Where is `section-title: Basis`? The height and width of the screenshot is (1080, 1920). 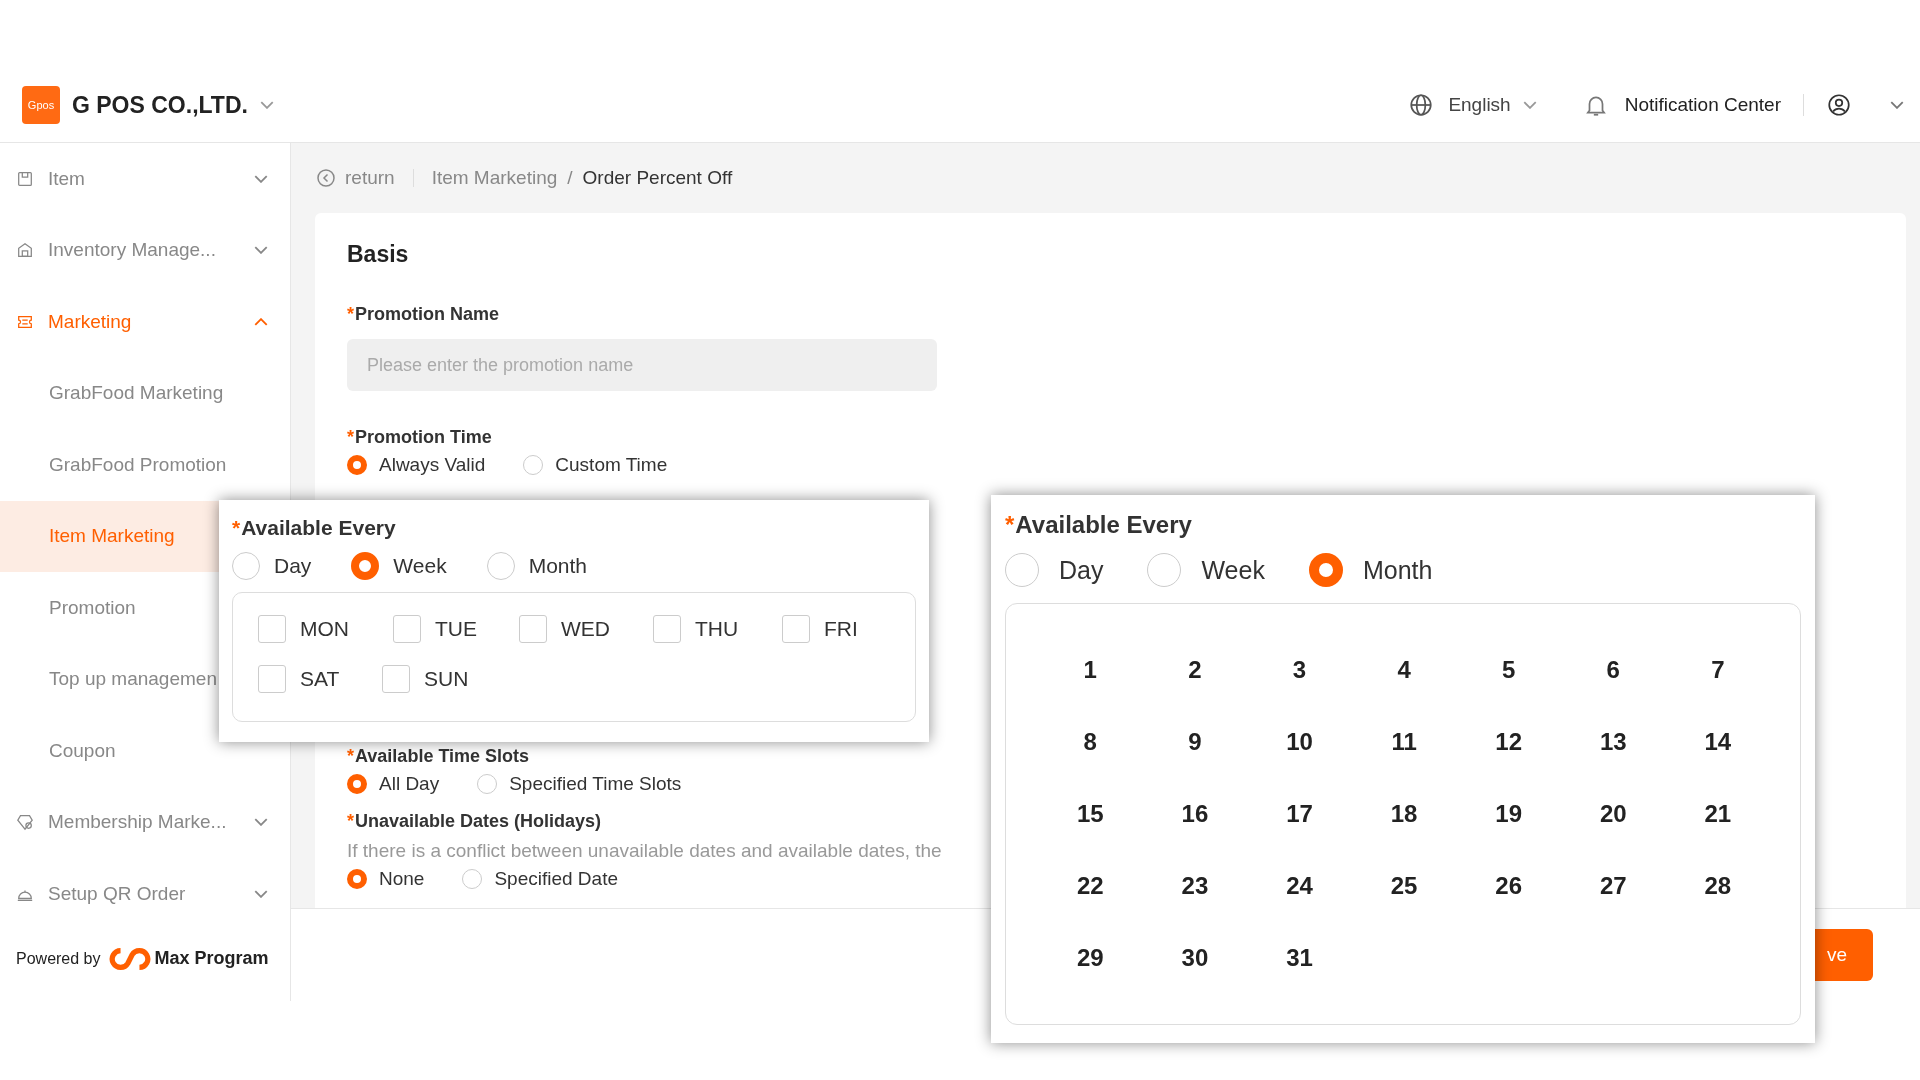 section-title: Basis is located at coordinates (378, 254).